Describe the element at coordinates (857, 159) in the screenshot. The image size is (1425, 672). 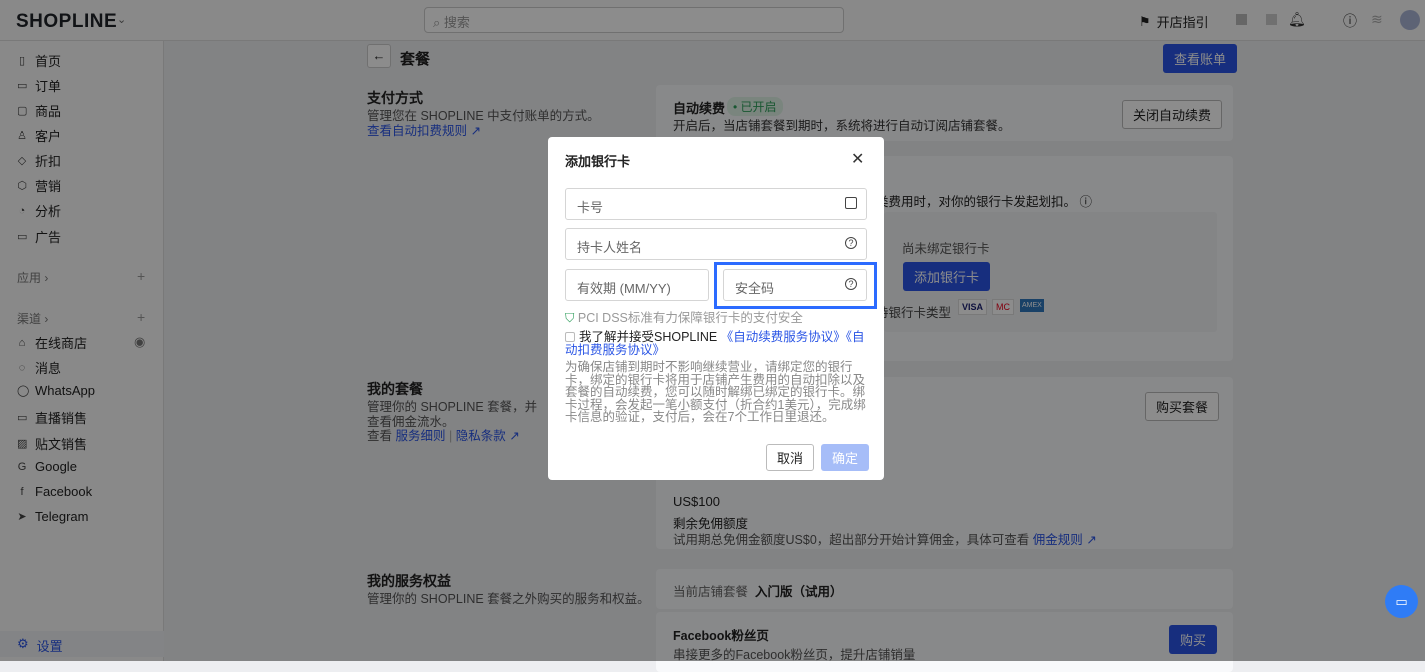
I see `close-icon: ✕` at that location.